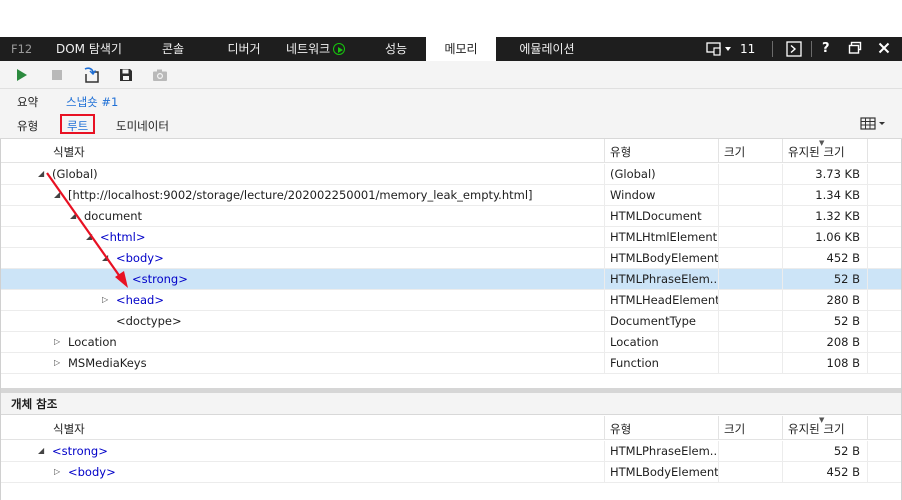 The image size is (902, 500). What do you see at coordinates (867, 151) in the screenshot?
I see `column-divider` at bounding box center [867, 151].